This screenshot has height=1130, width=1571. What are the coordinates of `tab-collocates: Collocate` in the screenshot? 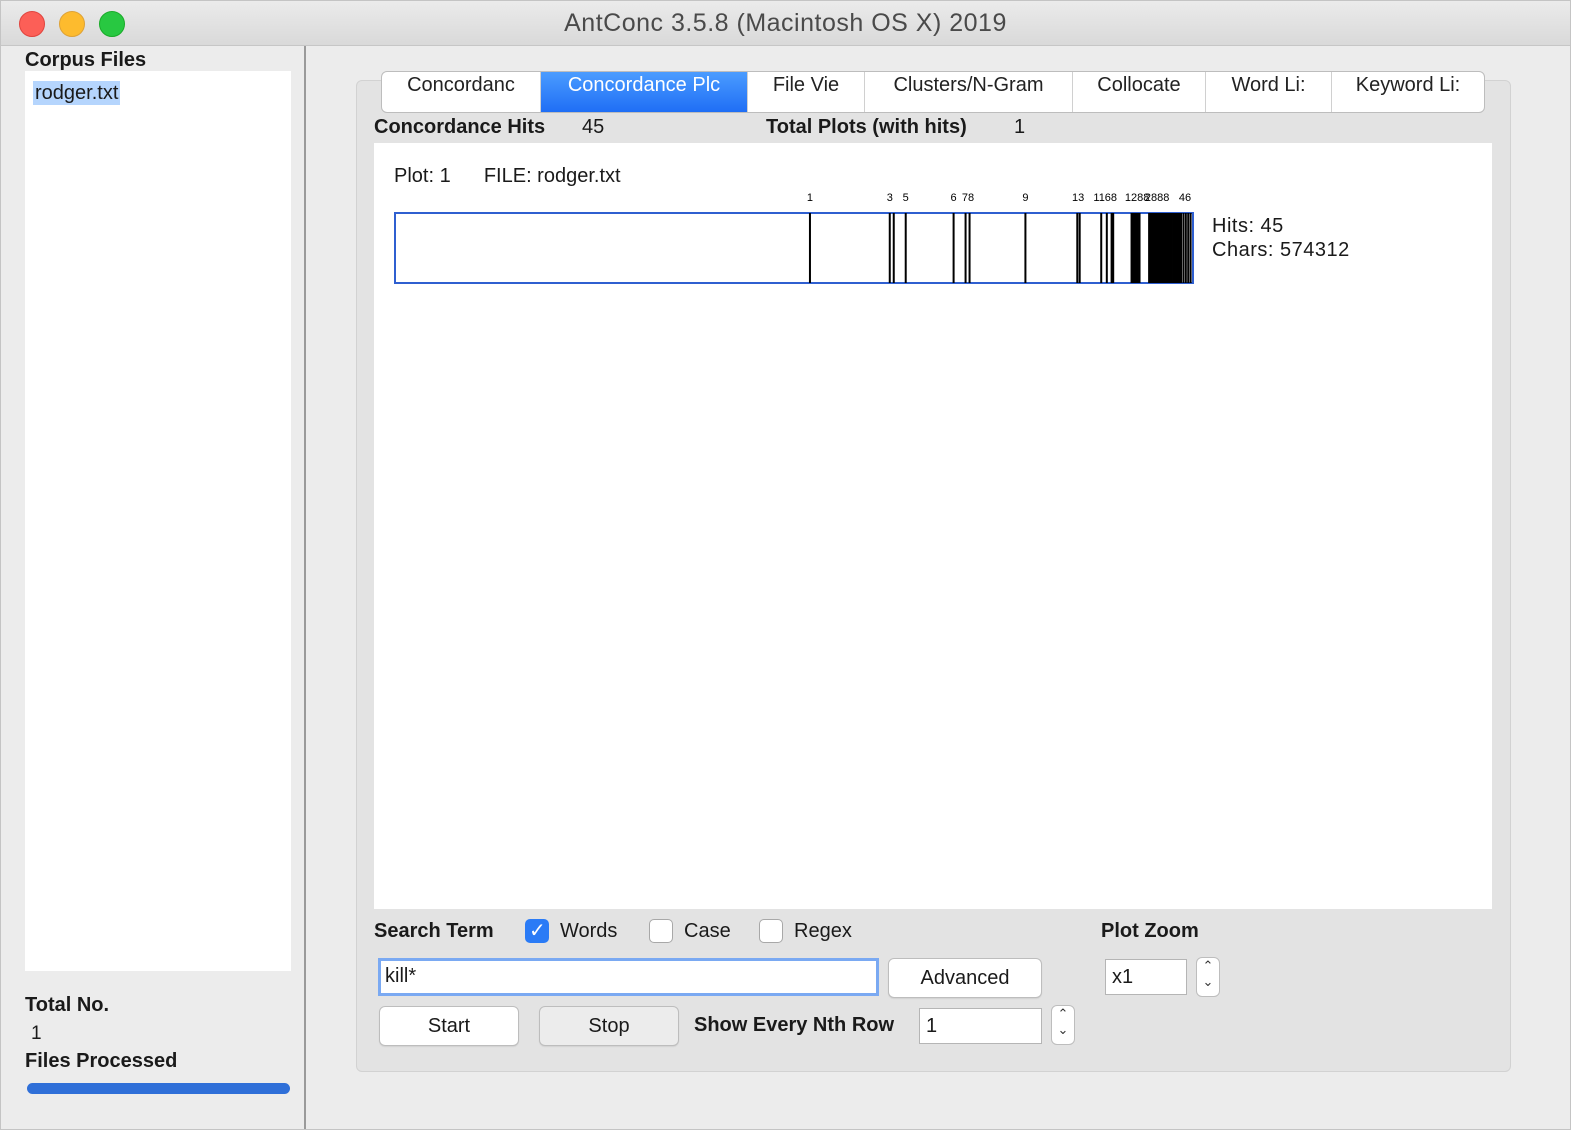 It's located at (1139, 92).